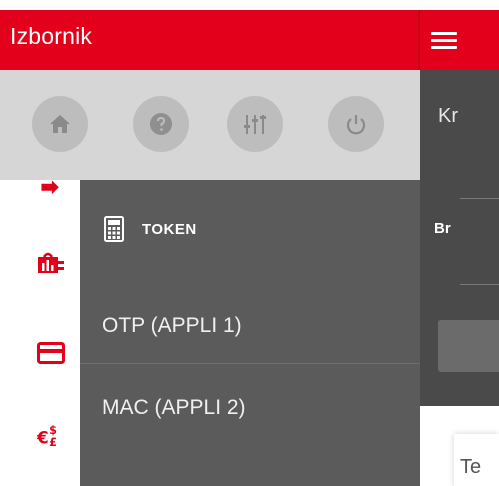  I want to click on transfer-icon, so click(51, 189).